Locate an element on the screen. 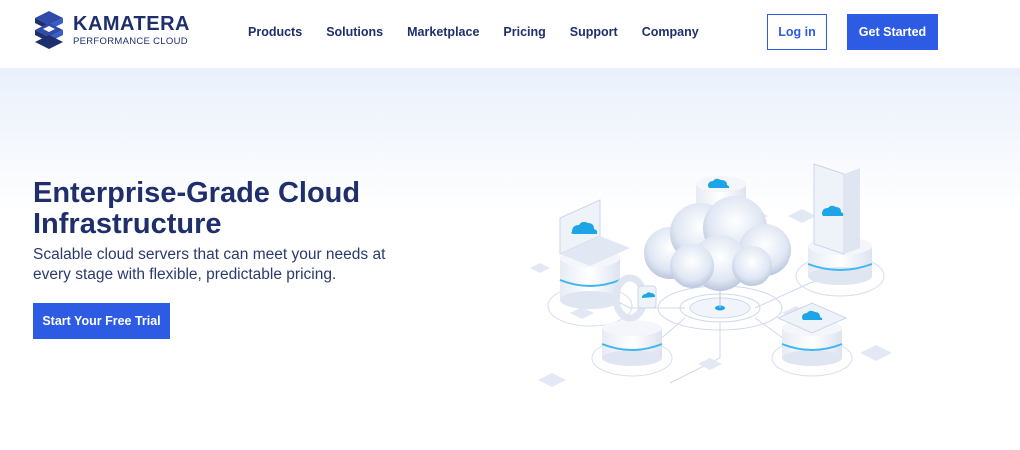  nav-item-products: Products is located at coordinates (275, 32).